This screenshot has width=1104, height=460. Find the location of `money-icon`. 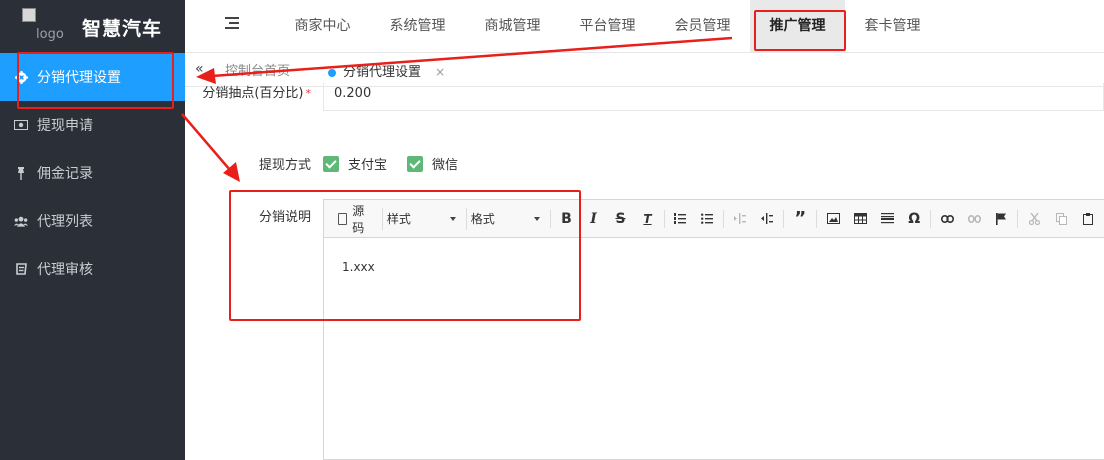

money-icon is located at coordinates (21, 125).